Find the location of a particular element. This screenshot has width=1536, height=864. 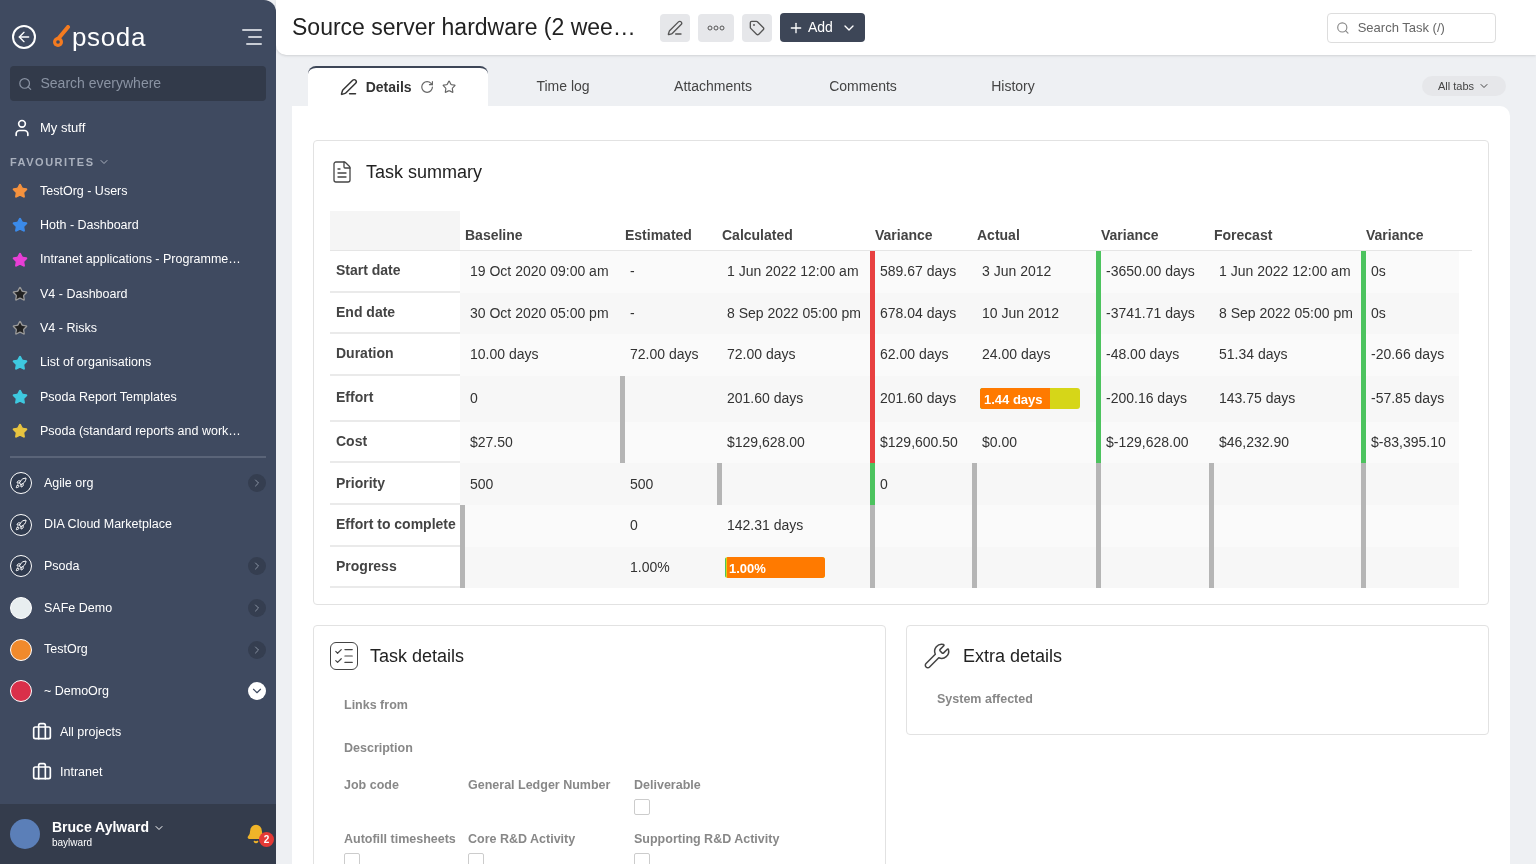

card-title: Extra details is located at coordinates (1013, 656).